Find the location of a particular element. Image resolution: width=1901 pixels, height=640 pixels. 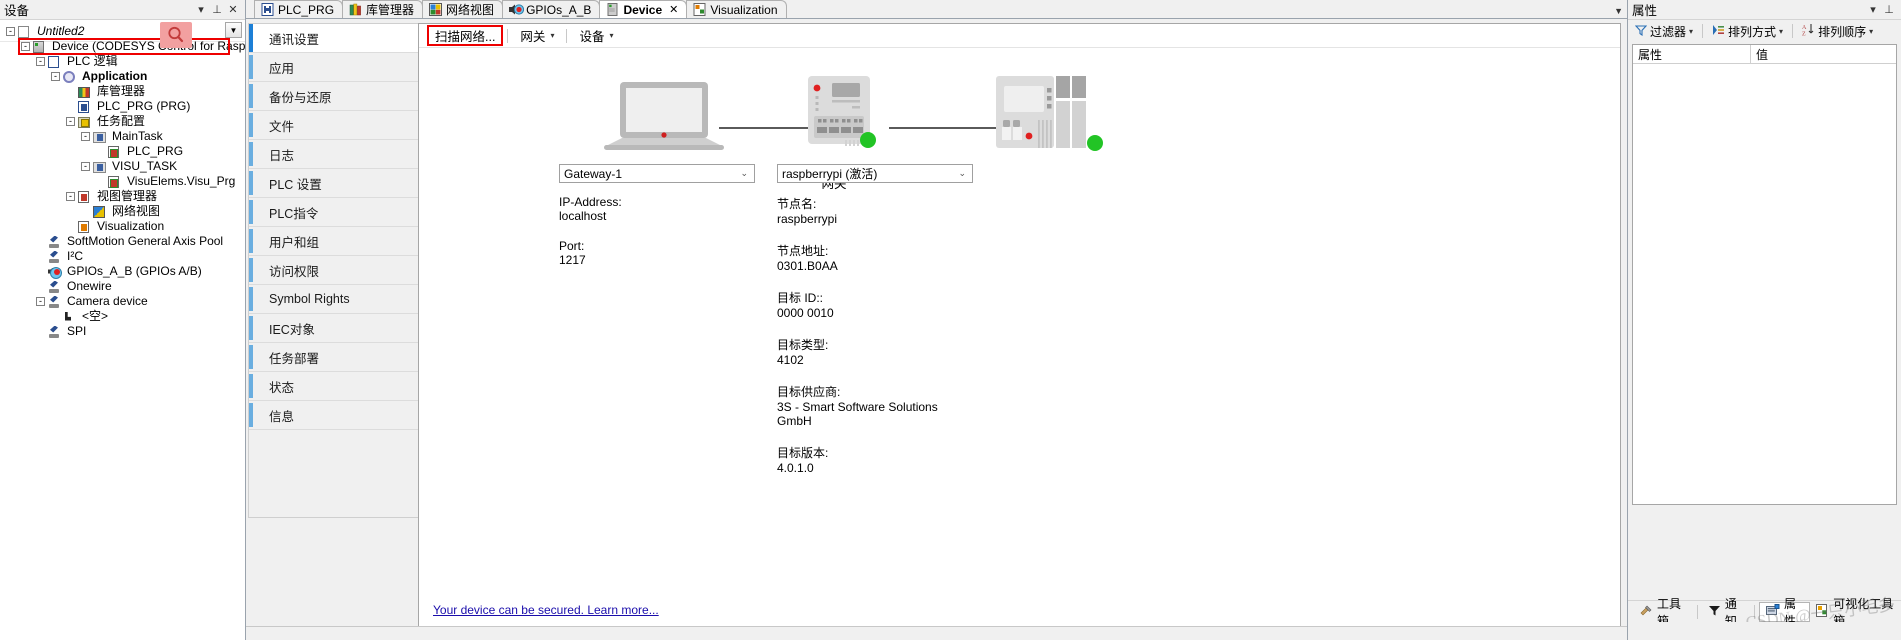

chevron-down-icon: ▼ is located at coordinates (1618, 11).